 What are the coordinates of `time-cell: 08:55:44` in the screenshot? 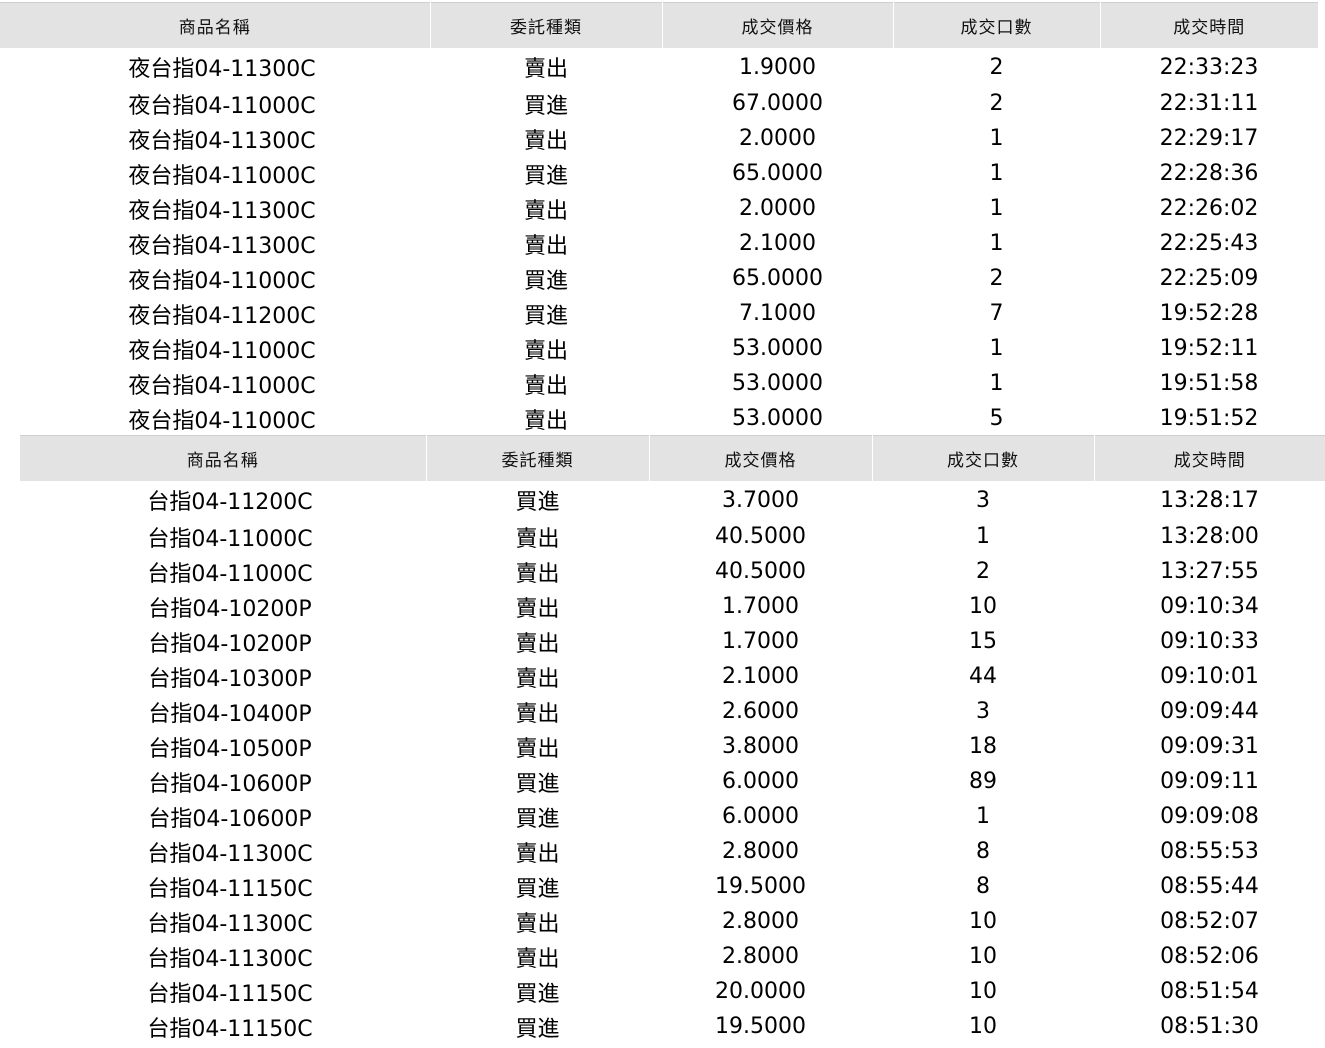 It's located at (1209, 886).